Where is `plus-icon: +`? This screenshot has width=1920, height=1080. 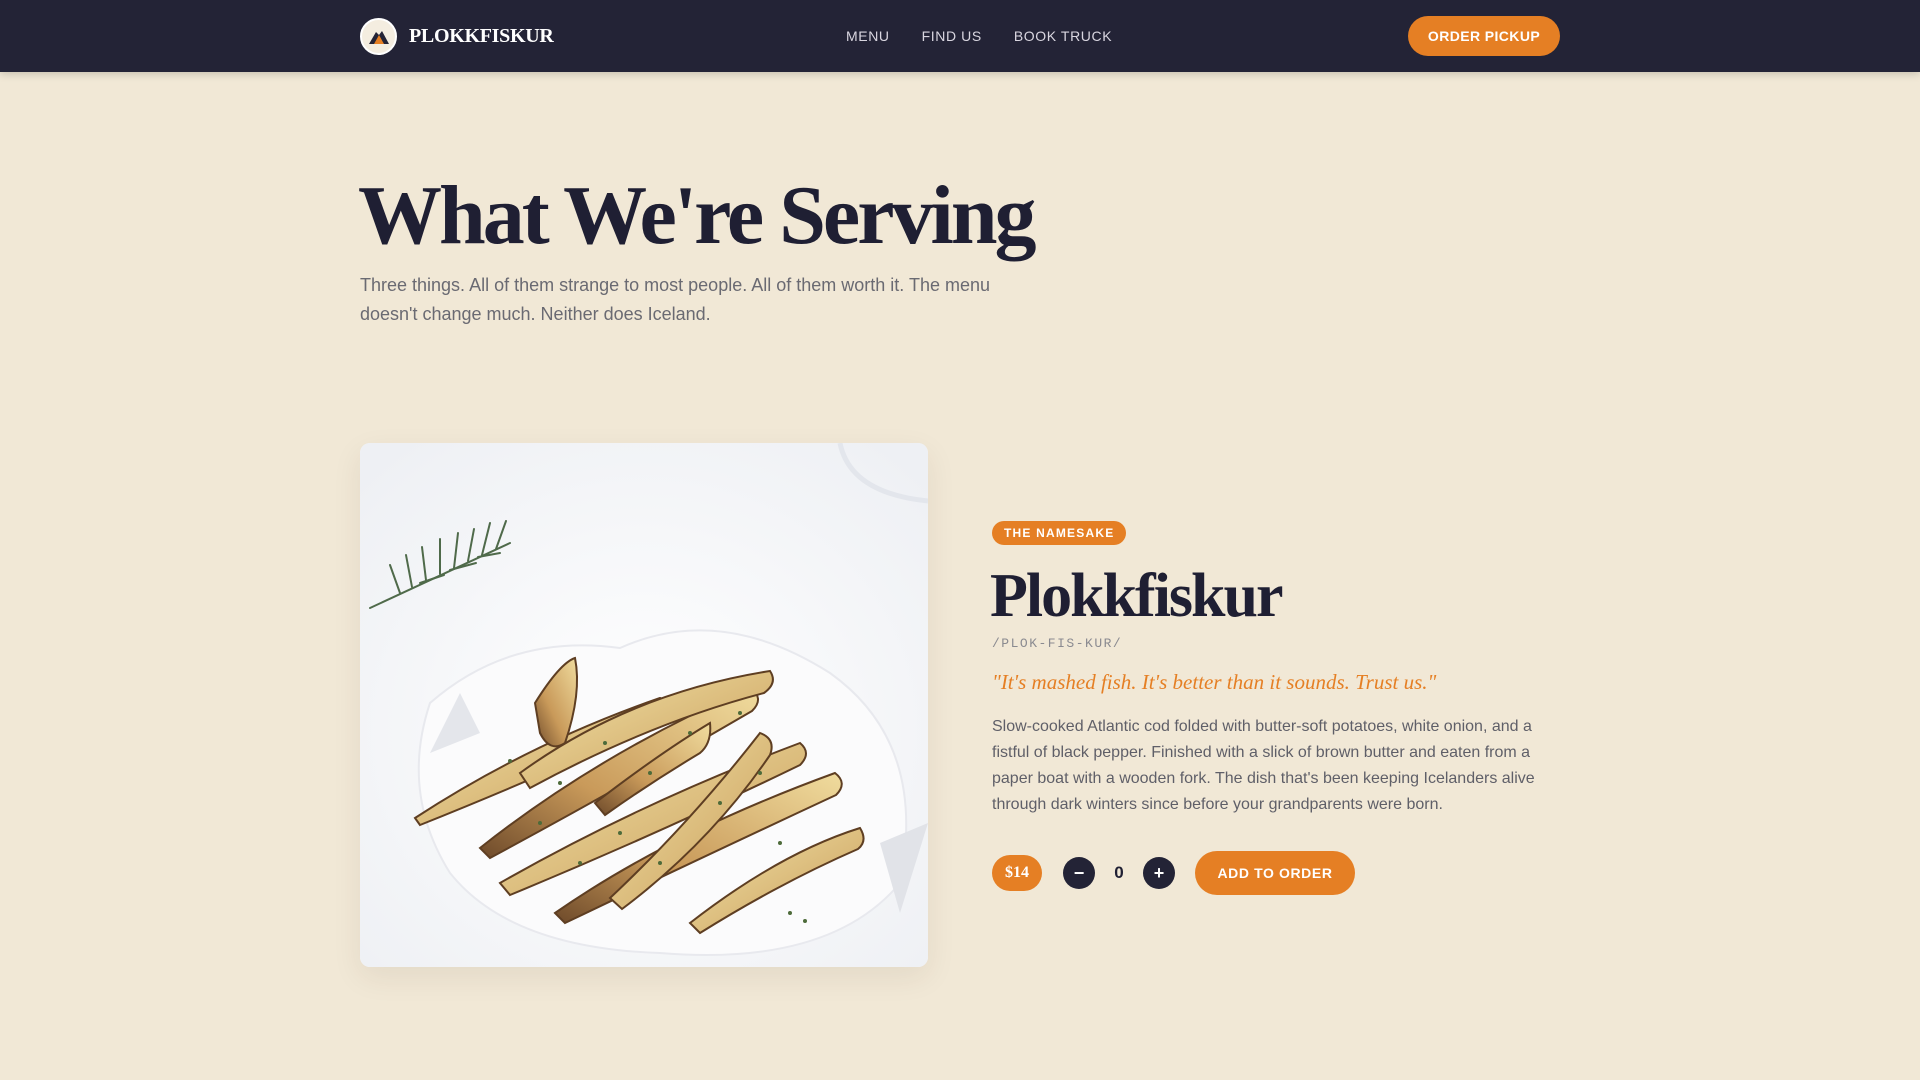
plus-icon: + is located at coordinates (1159, 873).